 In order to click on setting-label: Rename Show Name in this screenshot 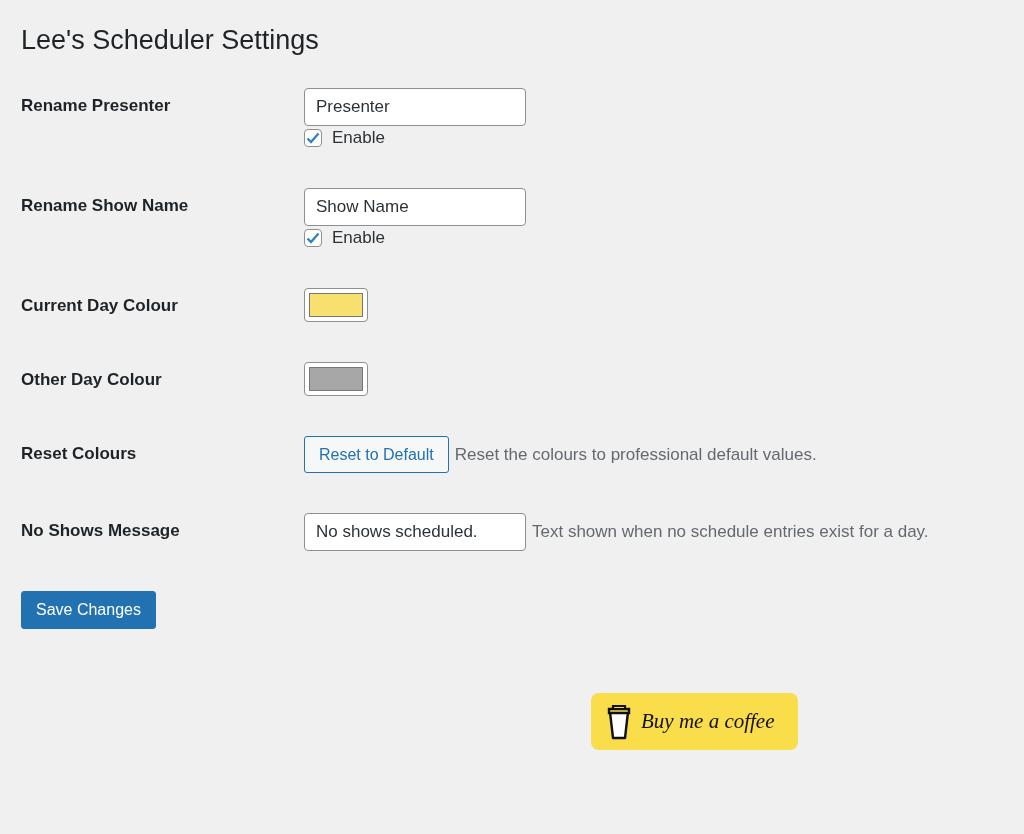, I will do `click(105, 206)`.